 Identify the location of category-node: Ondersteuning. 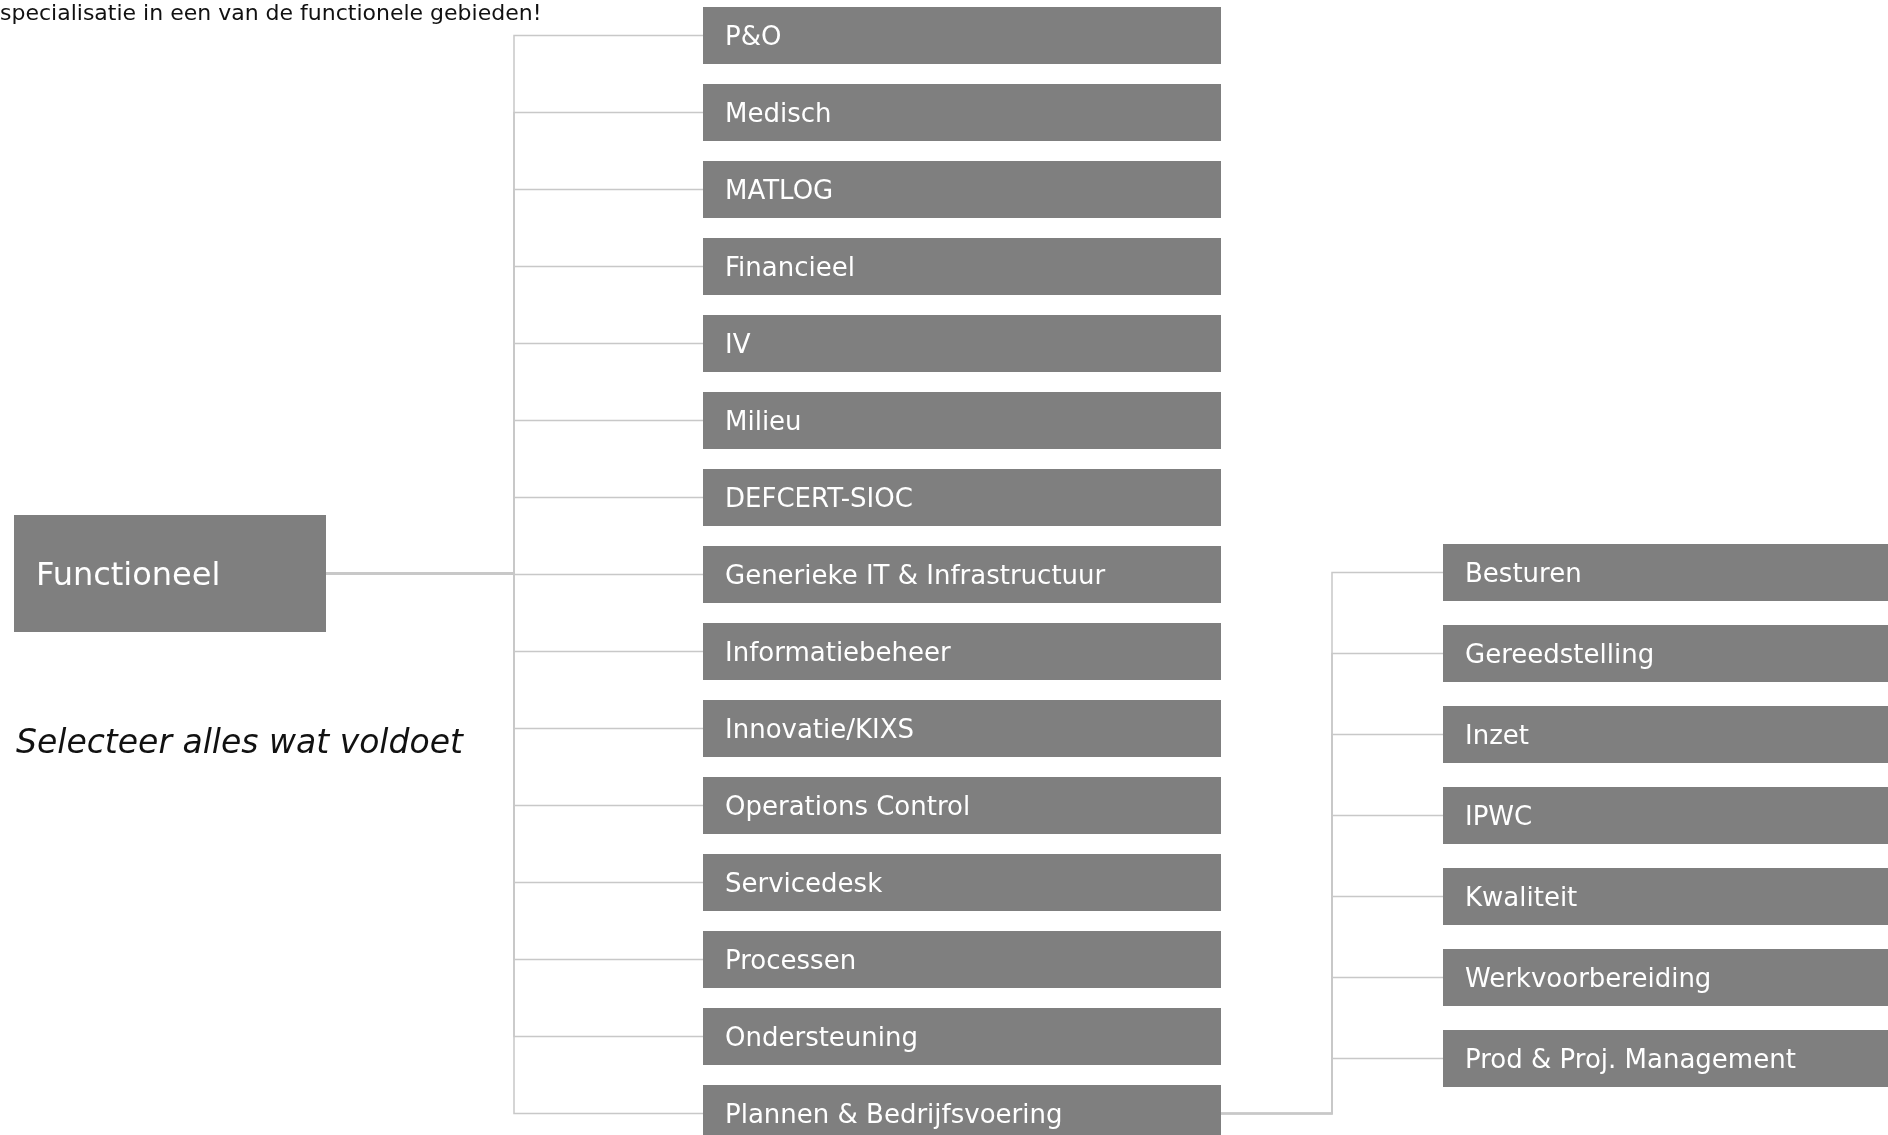
(962, 1036).